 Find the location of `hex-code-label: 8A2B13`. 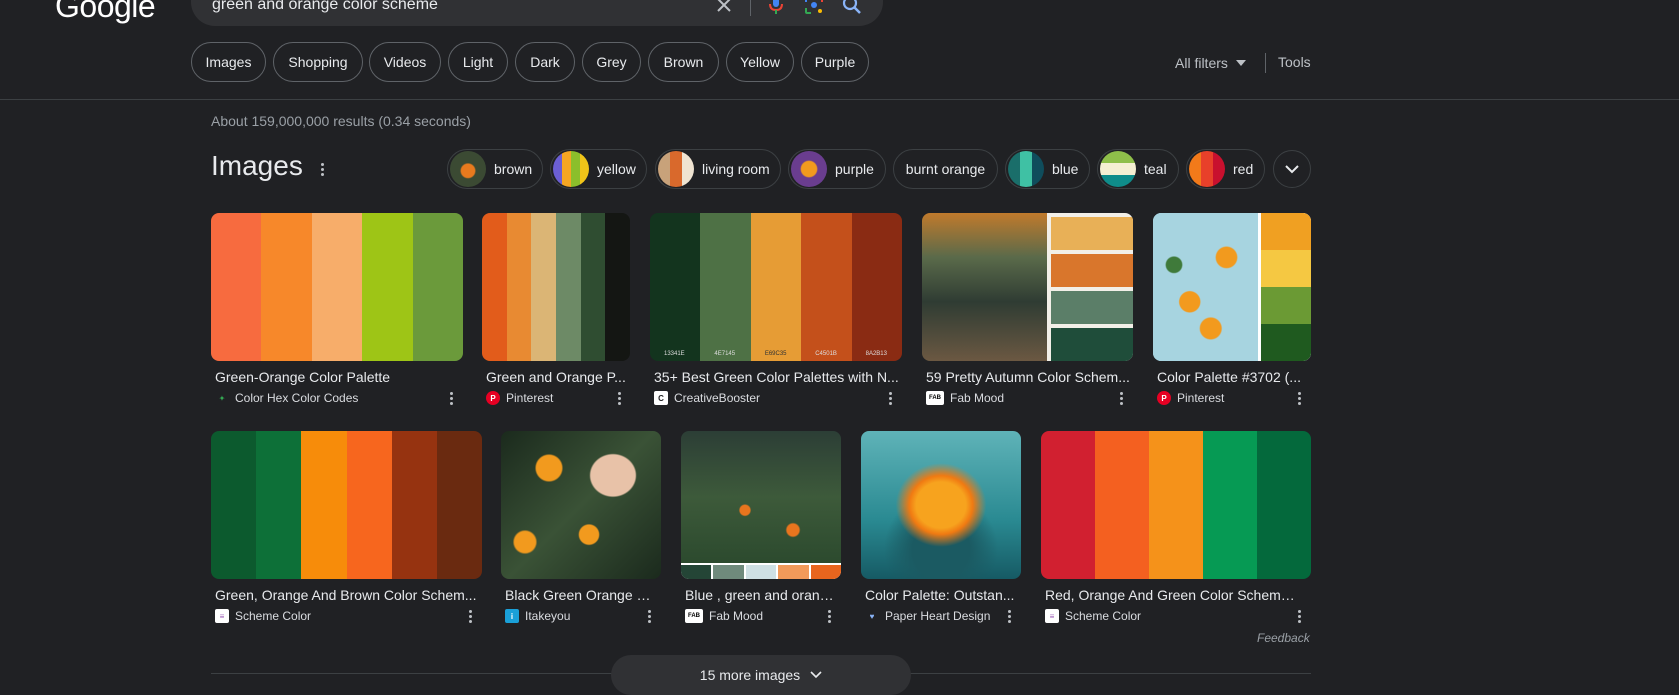

hex-code-label: 8A2B13 is located at coordinates (876, 354).